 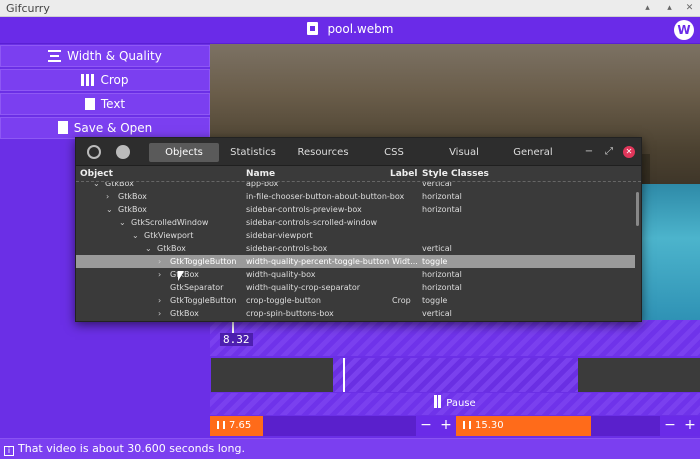 What do you see at coordinates (483, 426) in the screenshot?
I see `end-time-value: 15.30` at bounding box center [483, 426].